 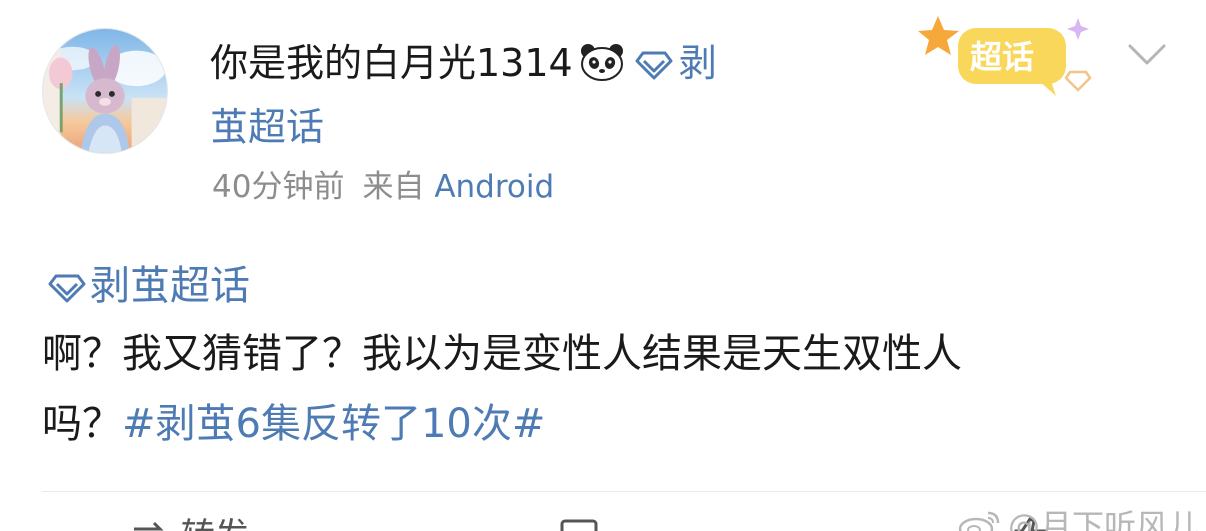 I want to click on topic-link-label: 剥茧超话, so click(x=170, y=286).